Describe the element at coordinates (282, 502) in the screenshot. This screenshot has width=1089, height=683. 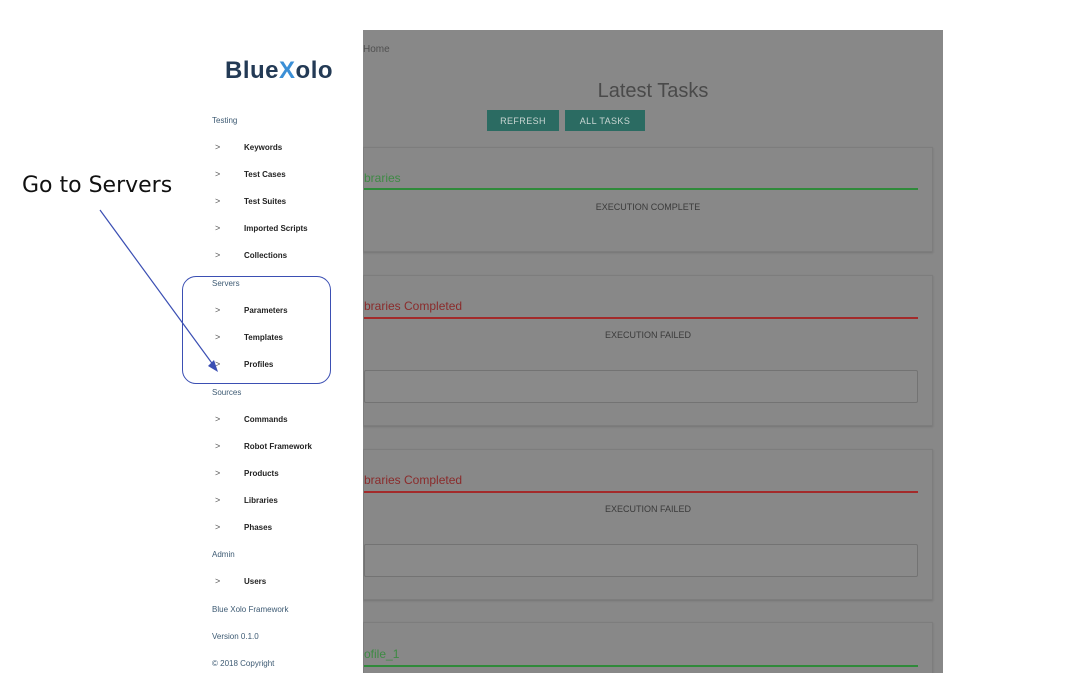
I see `sidebar-item-libraries: > Libraries` at that location.